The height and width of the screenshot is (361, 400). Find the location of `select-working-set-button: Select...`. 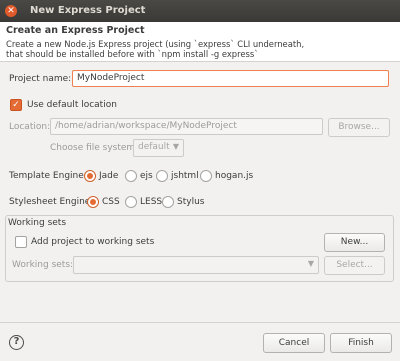

select-working-set-button: Select... is located at coordinates (354, 265).